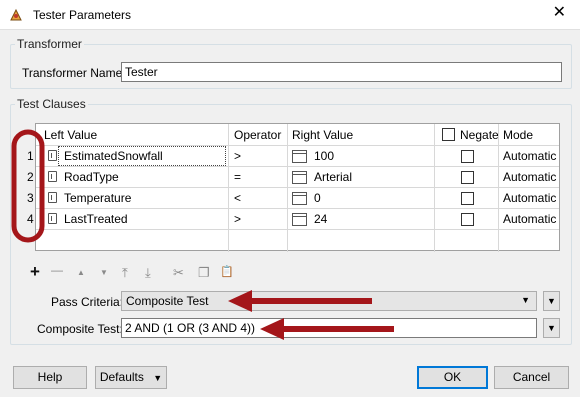 This screenshot has width=580, height=397. Describe the element at coordinates (30, 177) in the screenshot. I see `row-number: 2` at that location.